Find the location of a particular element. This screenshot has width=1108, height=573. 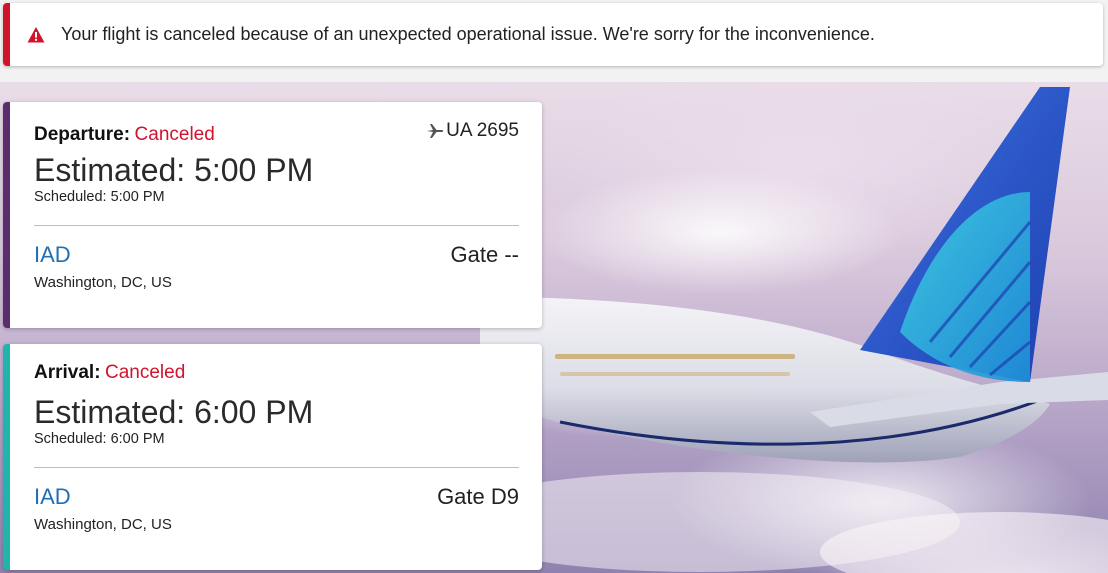

arrival-city: Washington, DC, US is located at coordinates (103, 524).